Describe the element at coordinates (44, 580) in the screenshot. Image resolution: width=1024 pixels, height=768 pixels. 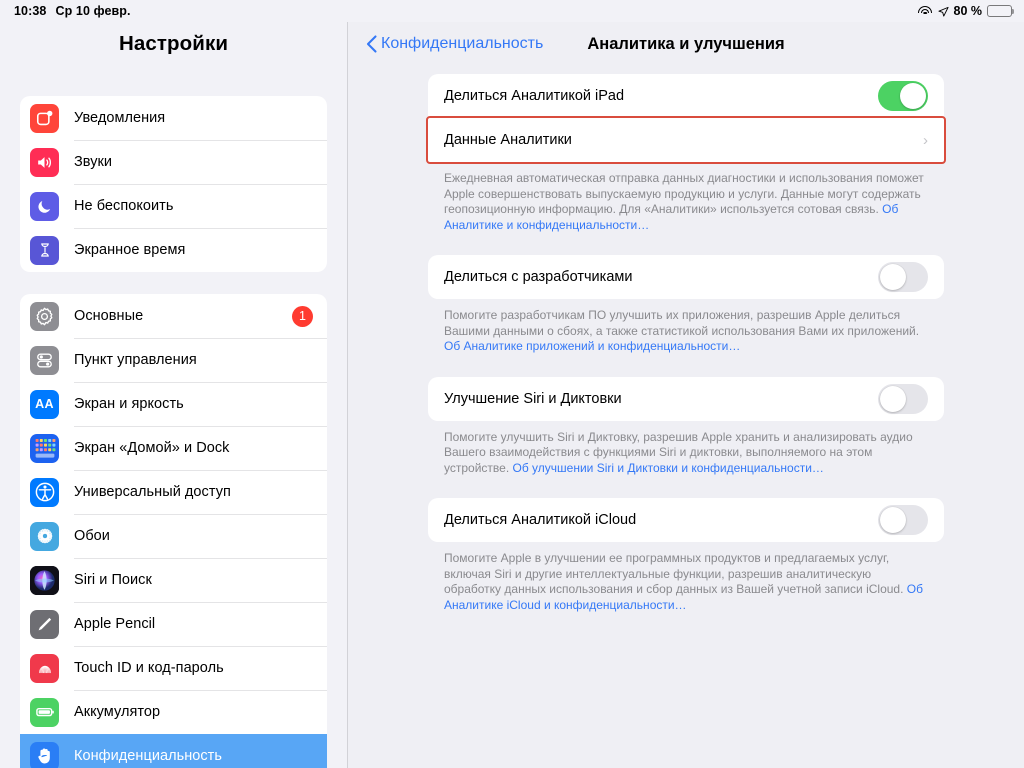
I see `siri-icon` at that location.